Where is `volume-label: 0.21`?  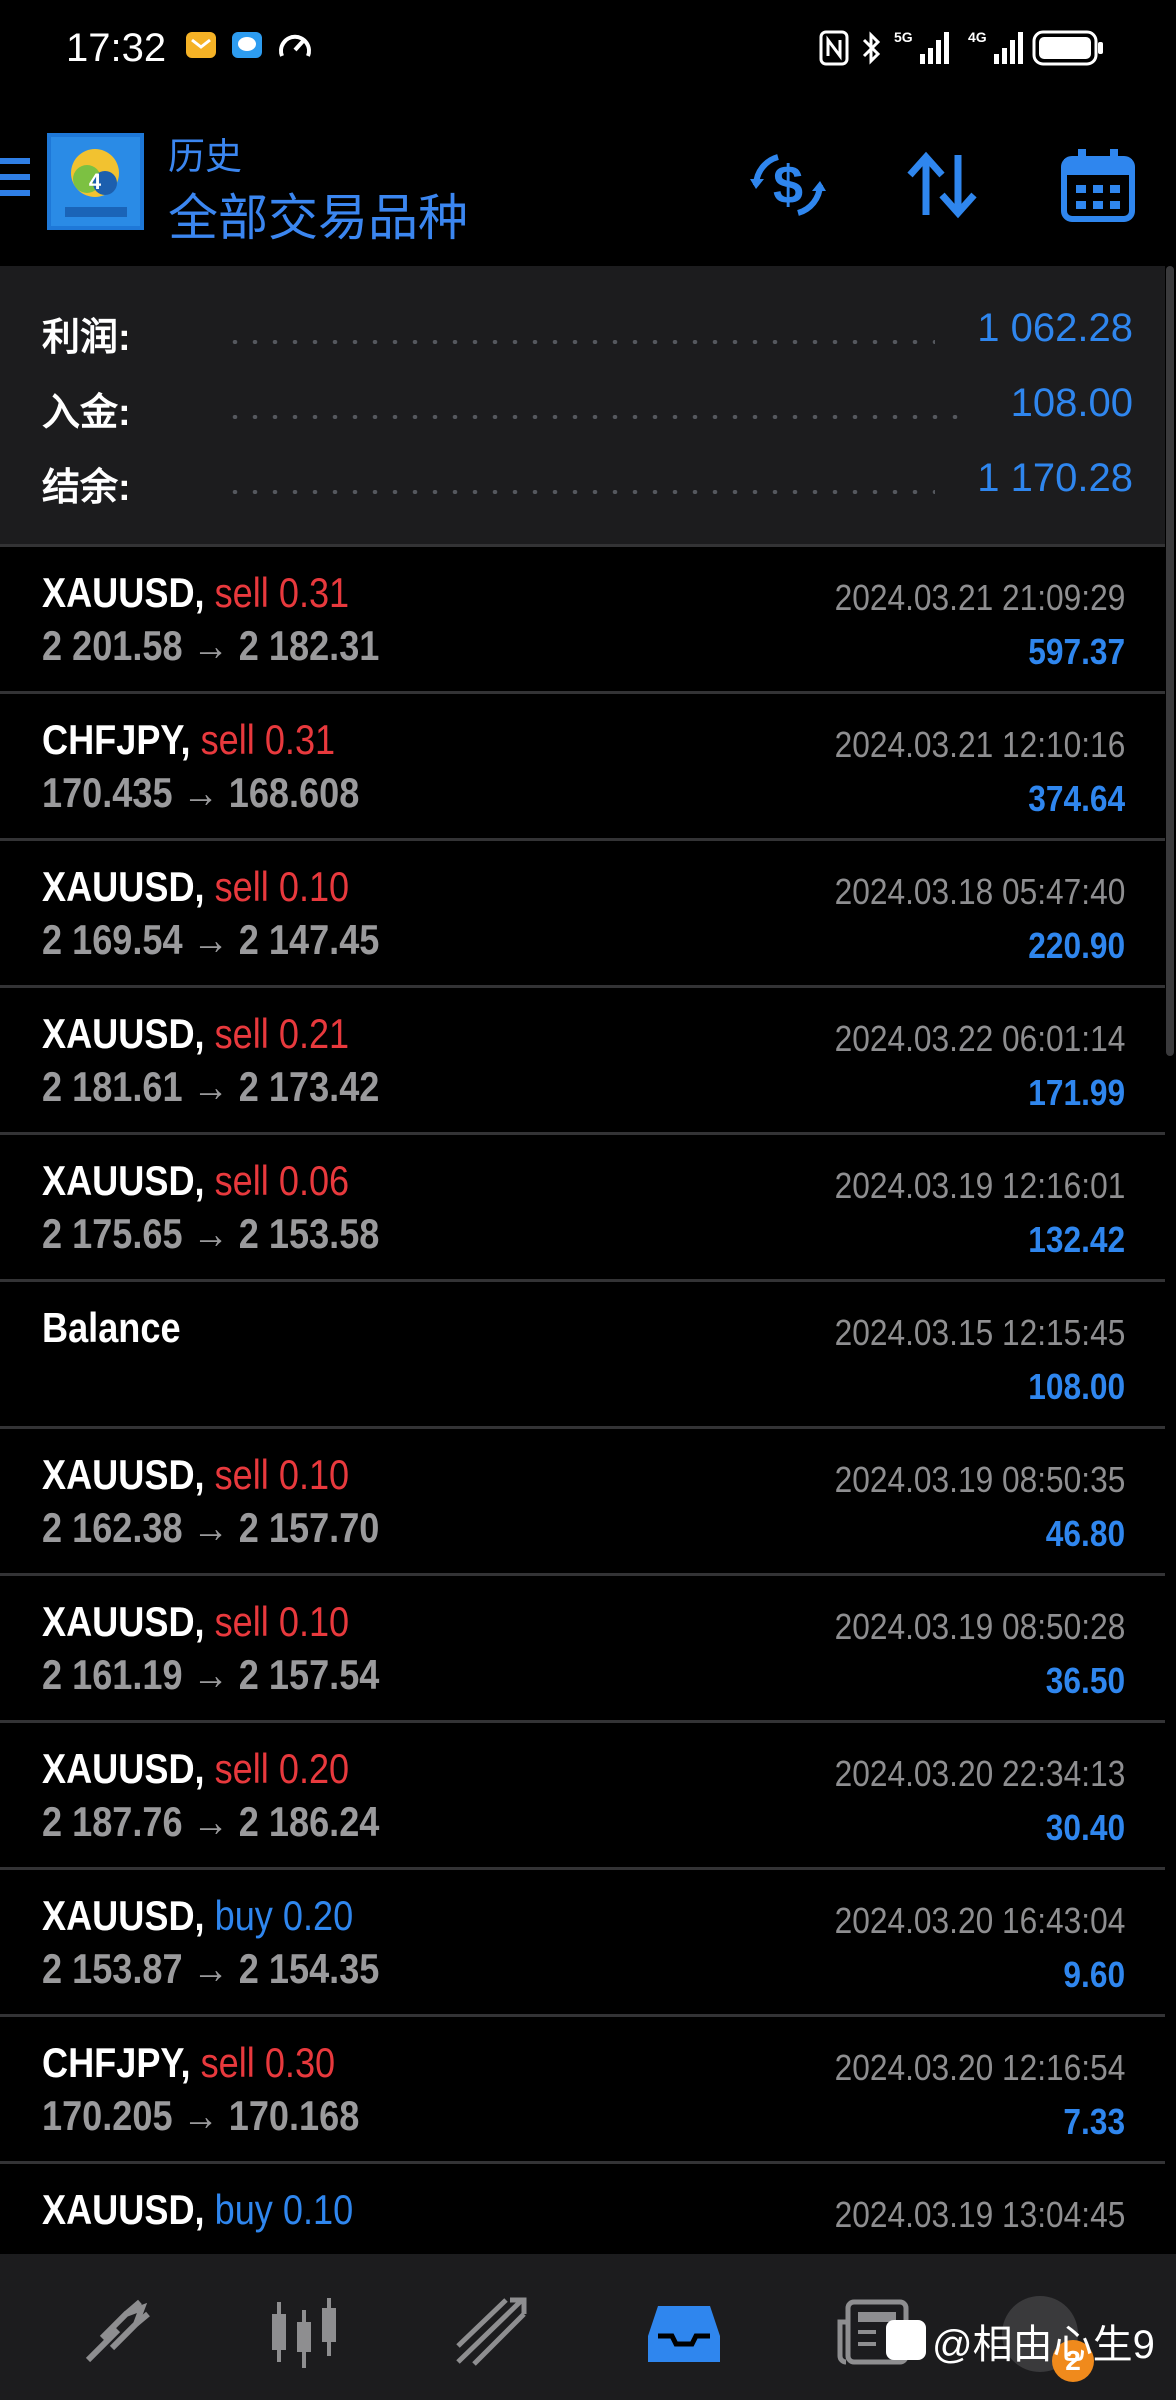 volume-label: 0.21 is located at coordinates (314, 1033).